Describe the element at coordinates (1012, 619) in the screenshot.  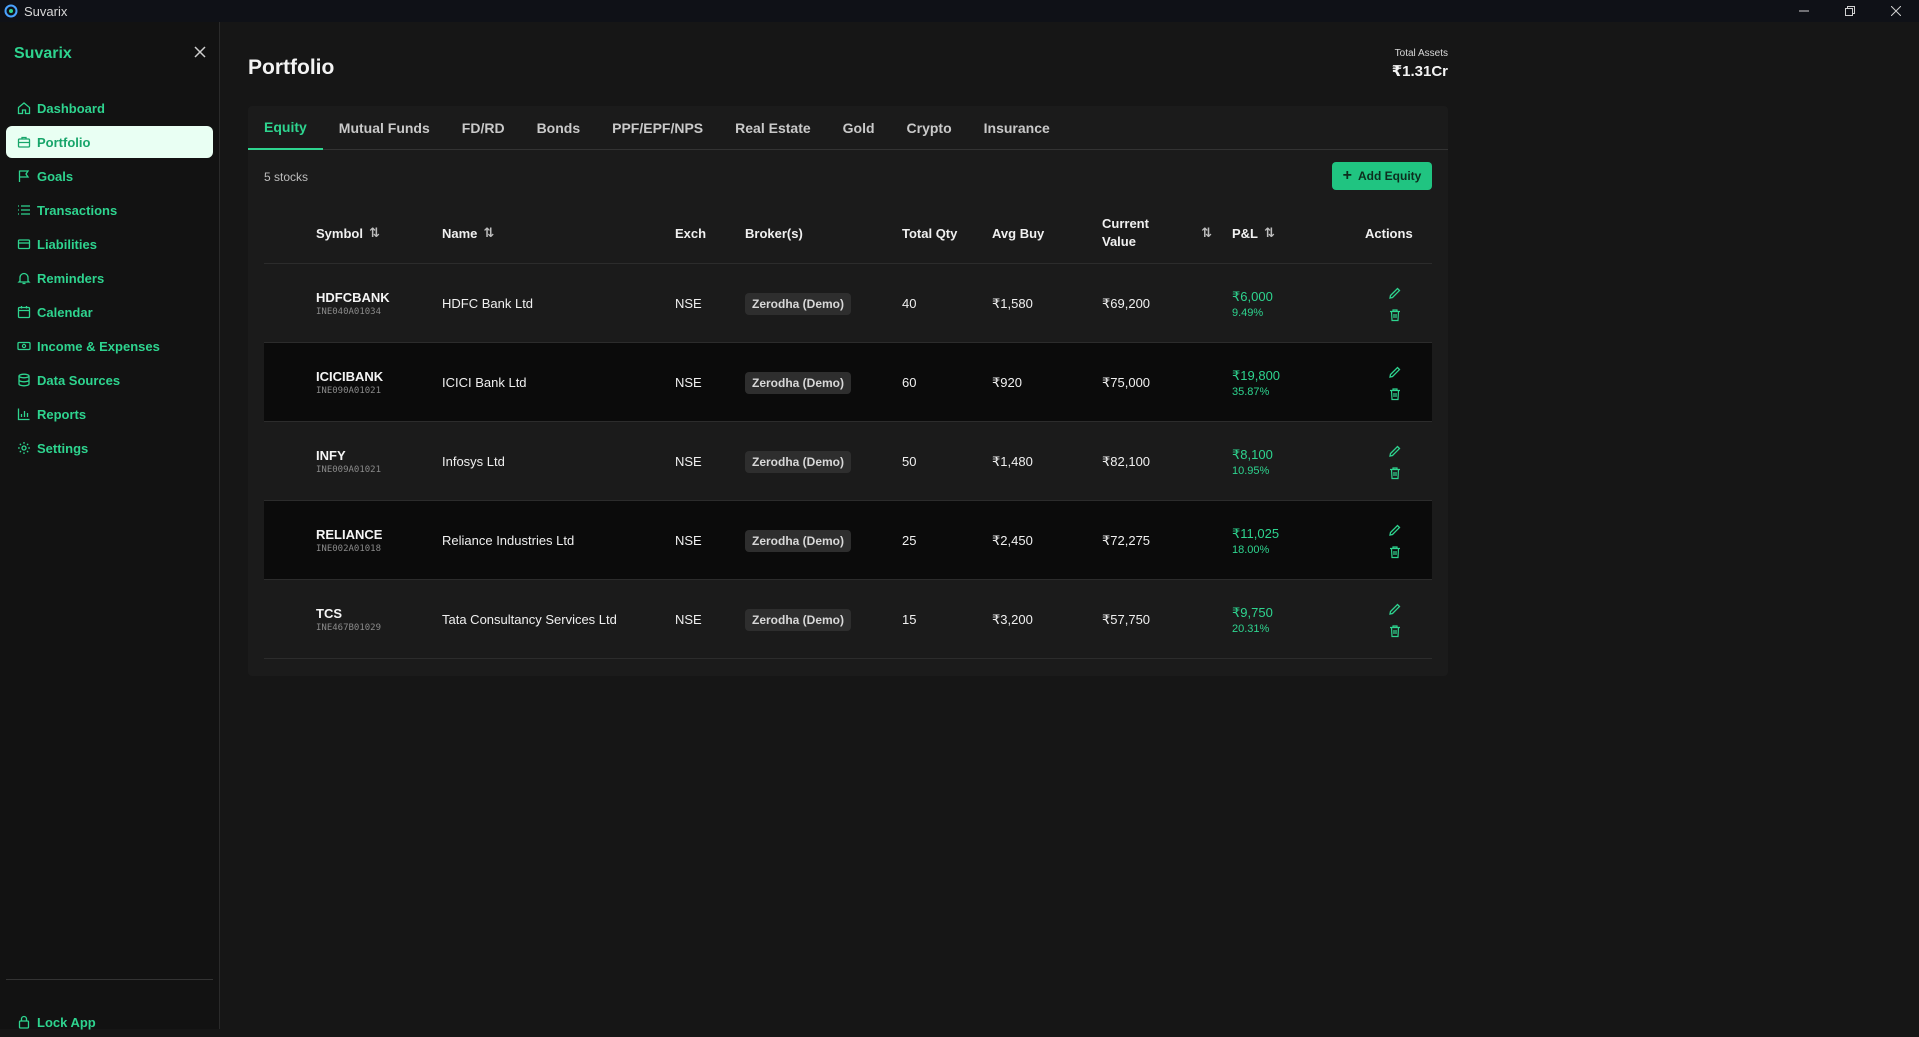
I see `avg-buy-cell: ₹3,200` at that location.